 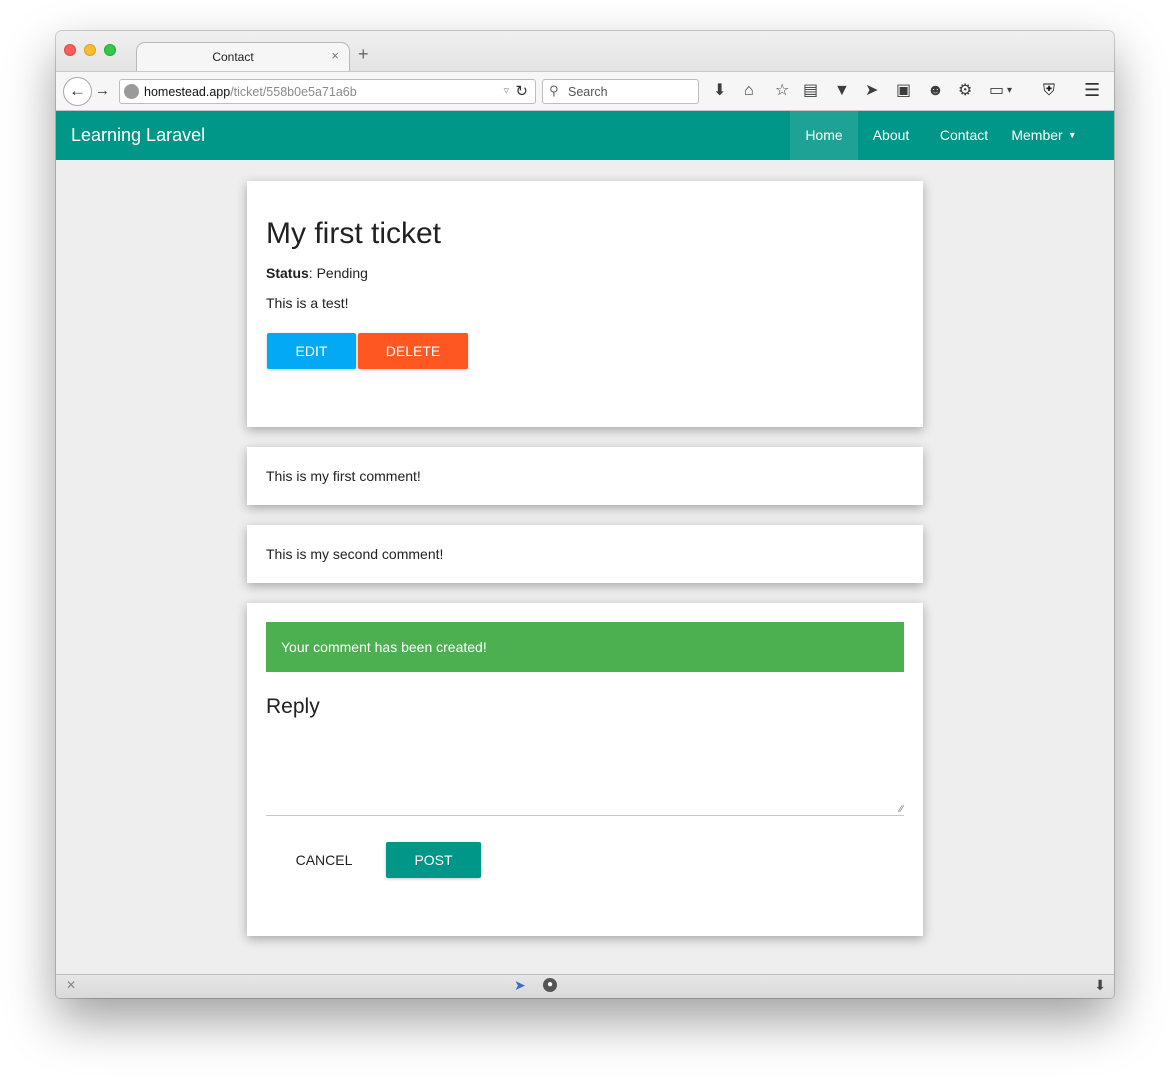 I want to click on comment-card: This is my first comment!, so click(x=585, y=476).